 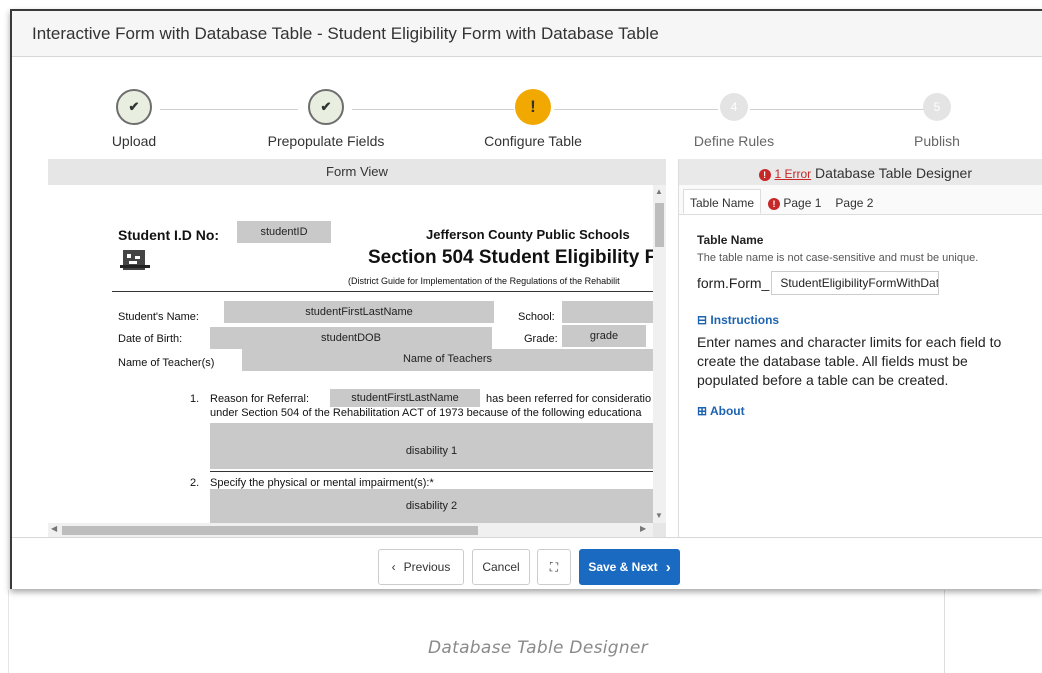 I want to click on tab-page-1: ! Page 1, so click(x=794, y=201).